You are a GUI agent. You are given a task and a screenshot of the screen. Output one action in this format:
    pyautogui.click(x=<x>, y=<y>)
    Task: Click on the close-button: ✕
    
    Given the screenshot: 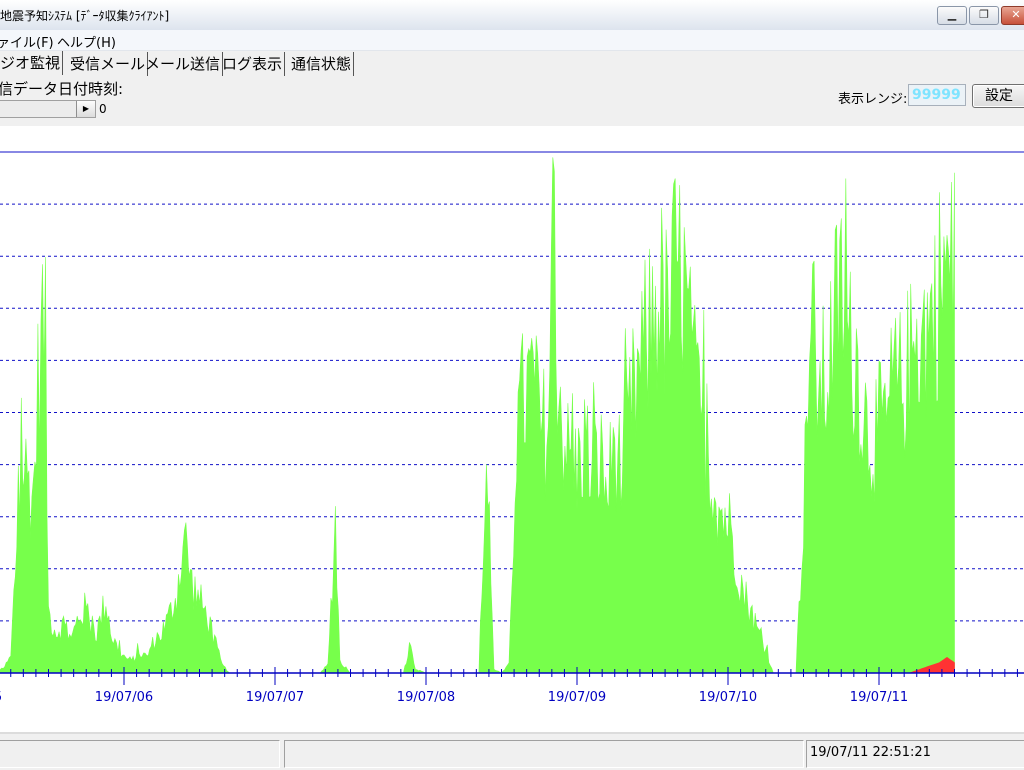 What is the action you would take?
    pyautogui.click(x=1012, y=15)
    